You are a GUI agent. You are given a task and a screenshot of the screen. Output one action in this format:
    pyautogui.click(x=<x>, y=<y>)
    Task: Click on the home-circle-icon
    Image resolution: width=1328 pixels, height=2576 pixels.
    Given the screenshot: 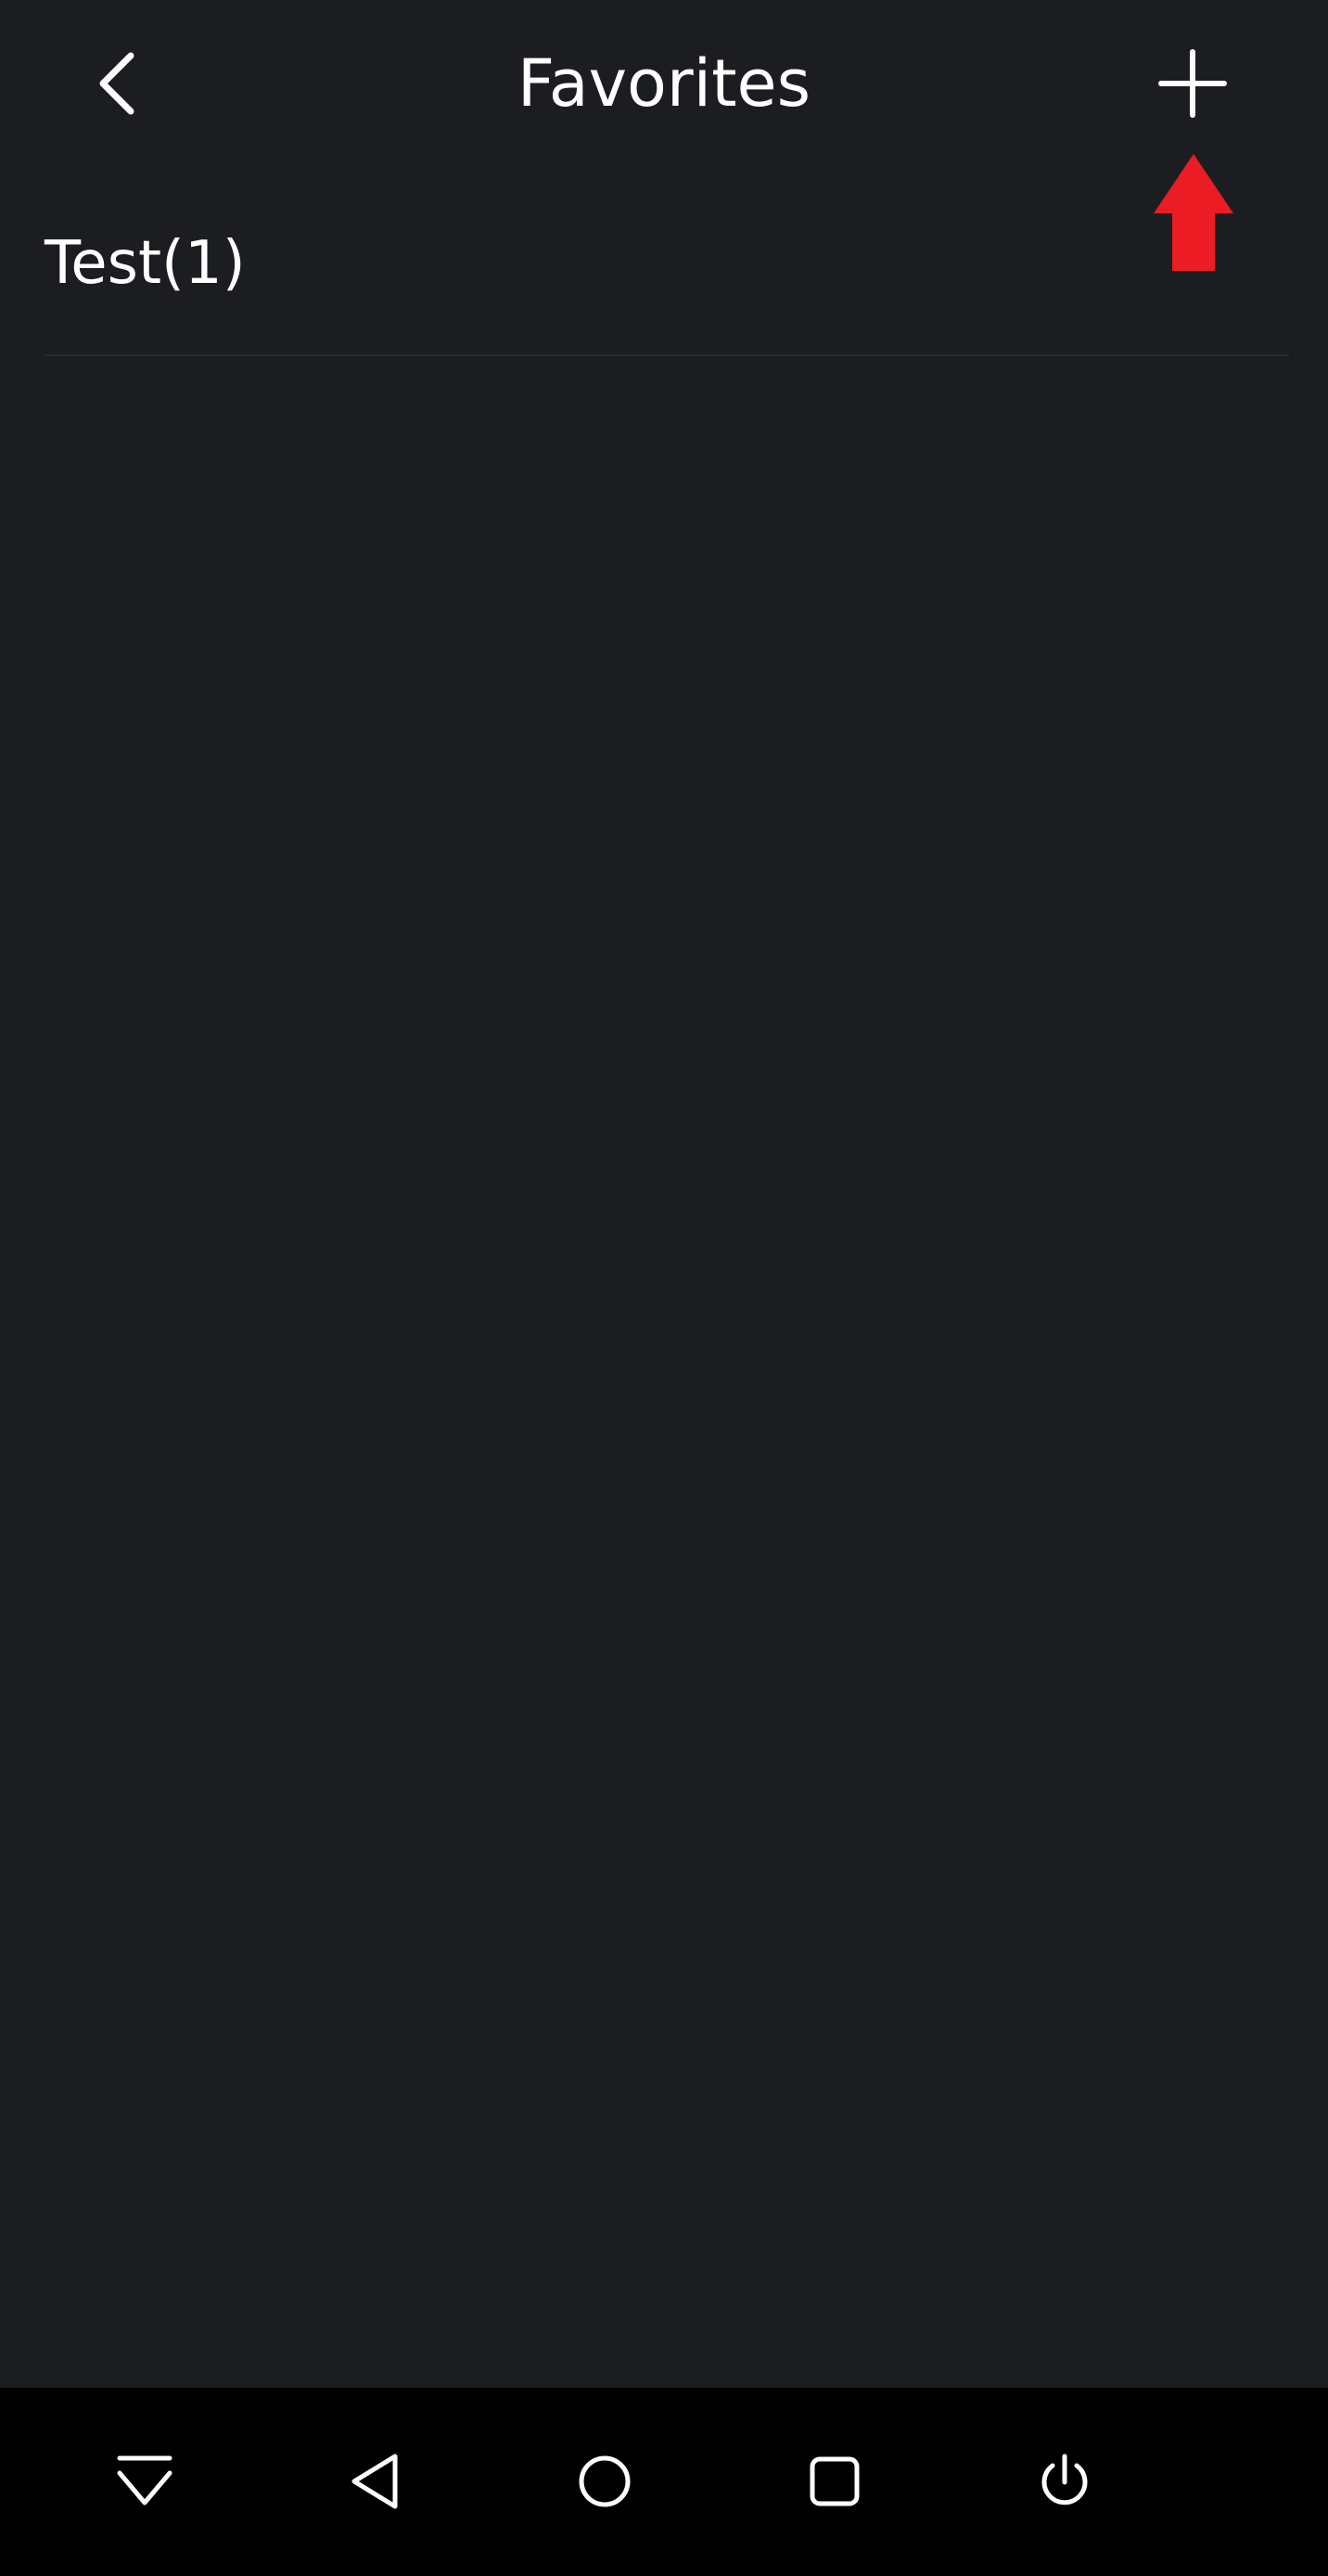 What is the action you would take?
    pyautogui.click(x=605, y=2481)
    